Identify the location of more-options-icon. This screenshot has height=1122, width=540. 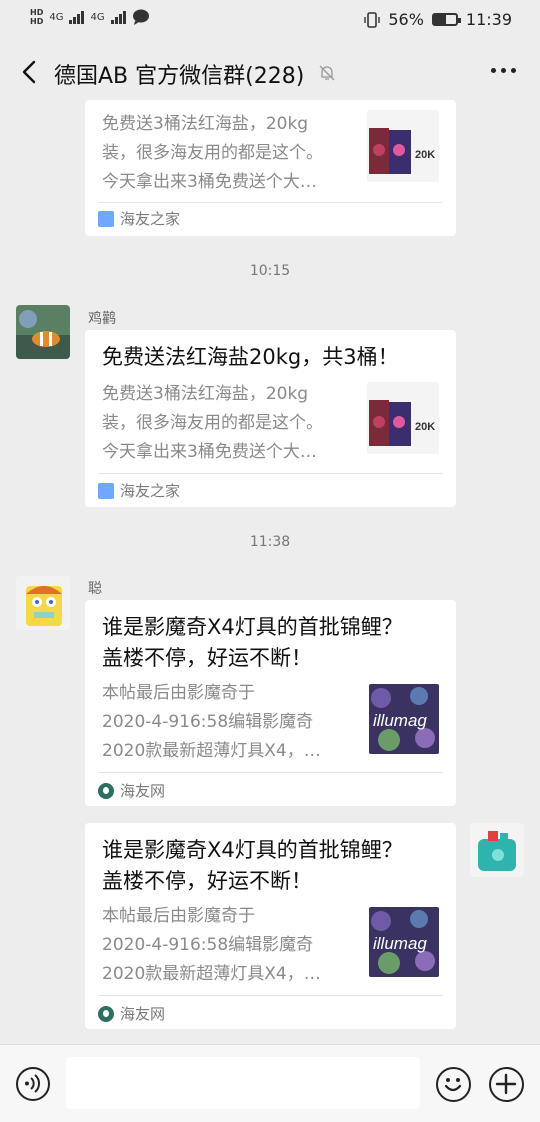
(503, 70).